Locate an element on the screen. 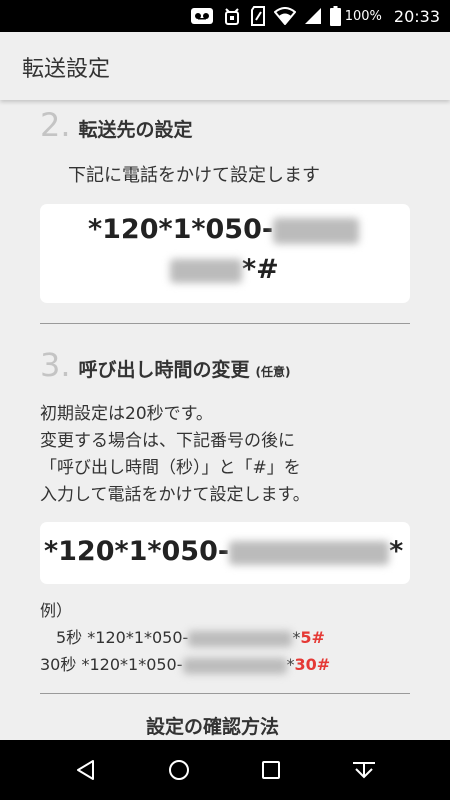  ring-time-code-suffix: * is located at coordinates (396, 551).